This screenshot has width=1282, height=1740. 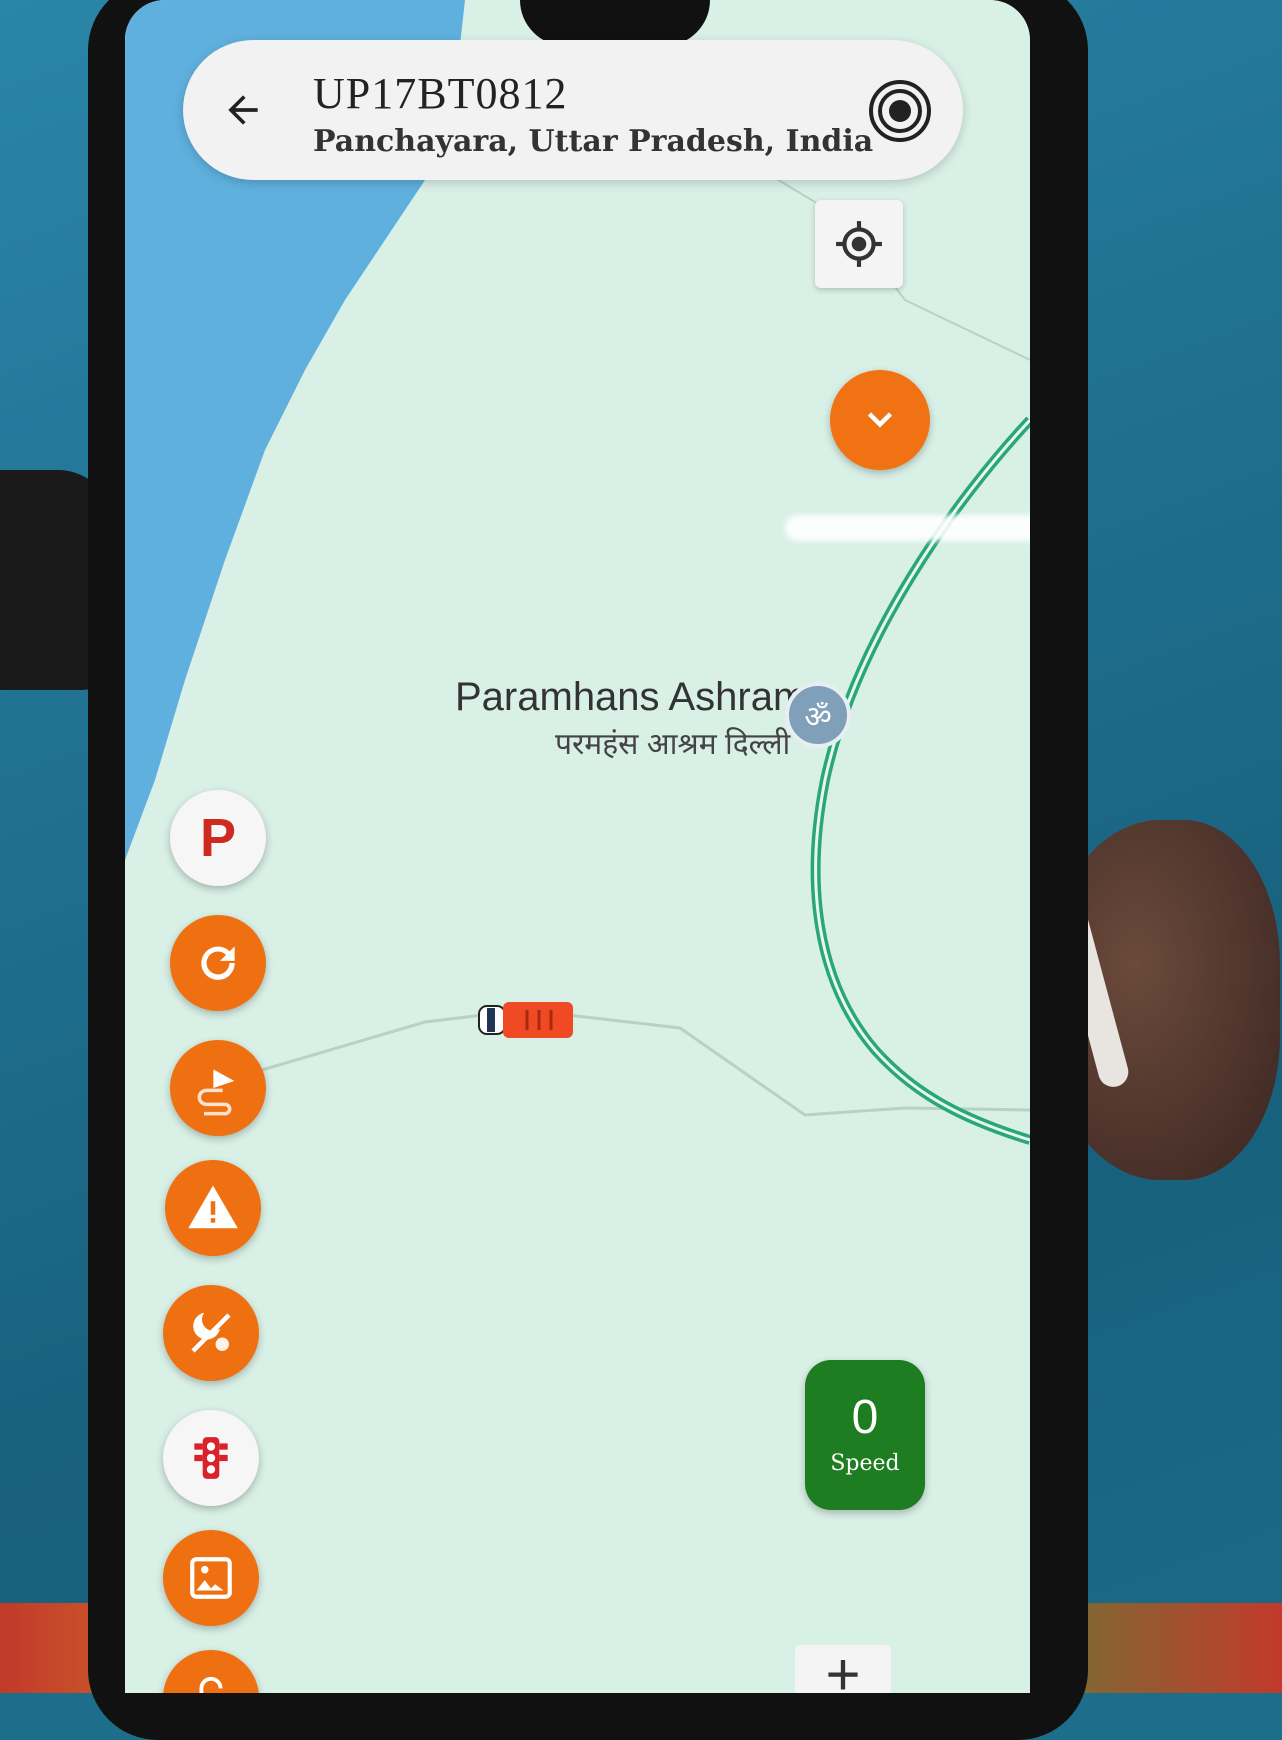 I want to click on parking-icon: P, so click(x=218, y=838).